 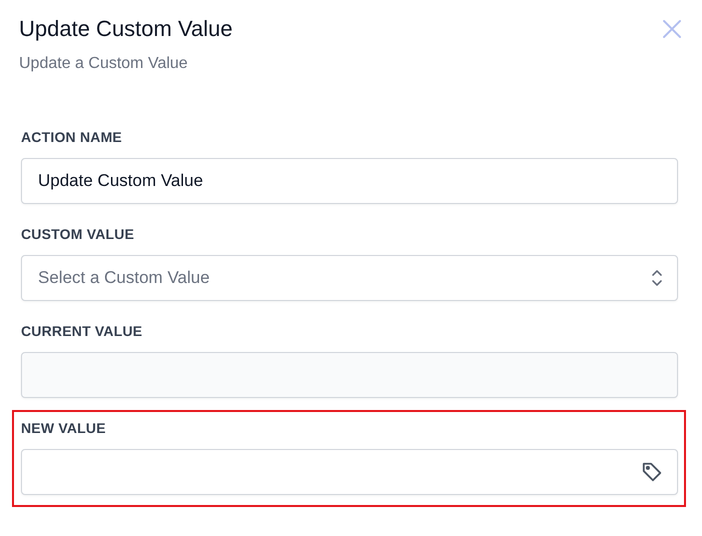 I want to click on field-label: CURRENT VALUE, so click(x=82, y=331).